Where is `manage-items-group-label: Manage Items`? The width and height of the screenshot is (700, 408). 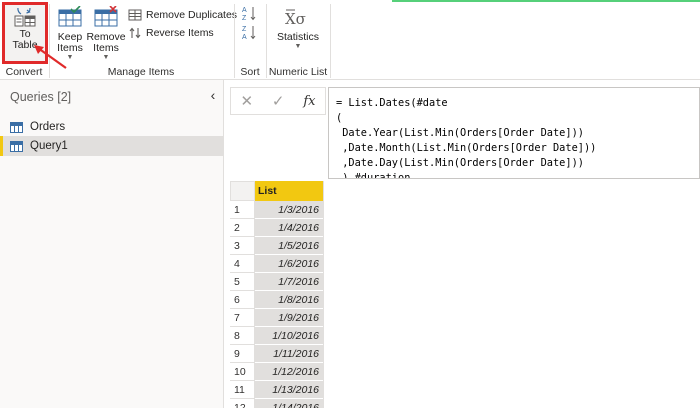 manage-items-group-label: Manage Items is located at coordinates (141, 72).